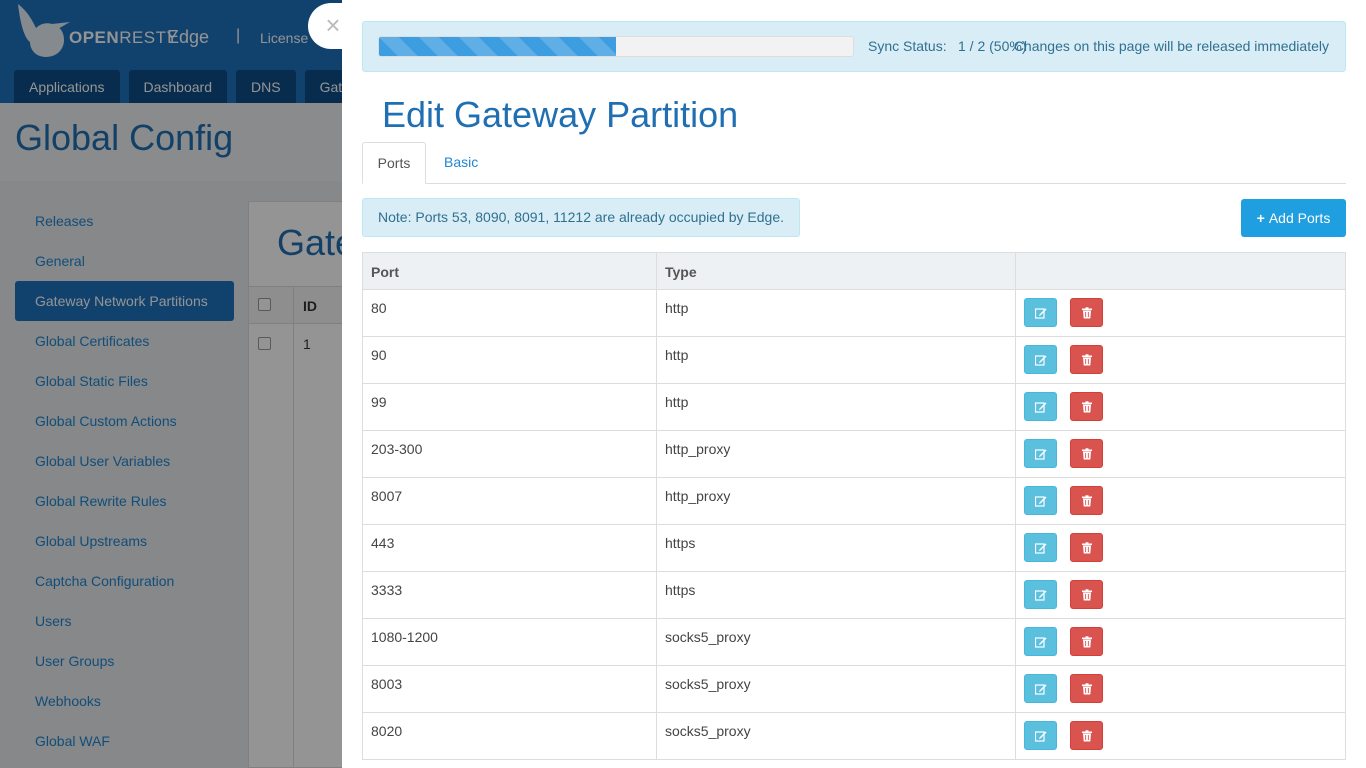 Image resolution: width=1366 pixels, height=768 pixels. What do you see at coordinates (394, 163) in the screenshot?
I see `tab-ports: Ports` at bounding box center [394, 163].